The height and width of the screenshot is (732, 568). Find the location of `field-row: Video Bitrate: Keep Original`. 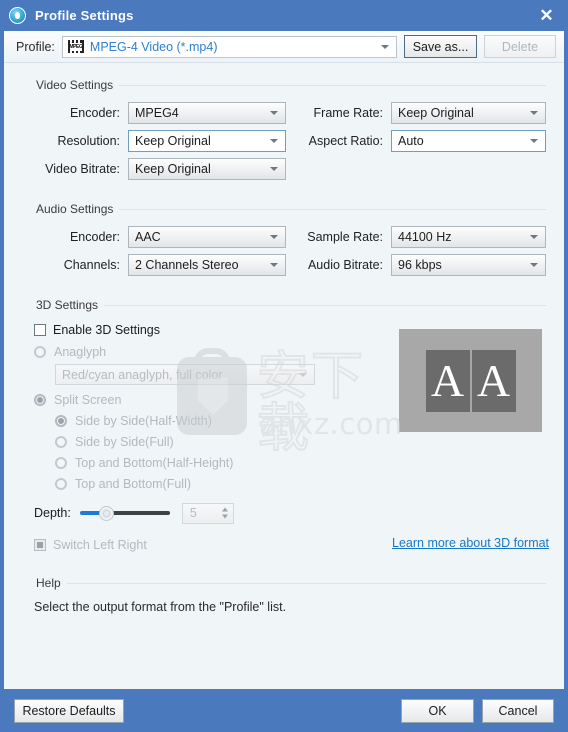

field-row: Video Bitrate: Keep Original is located at coordinates (284, 169).